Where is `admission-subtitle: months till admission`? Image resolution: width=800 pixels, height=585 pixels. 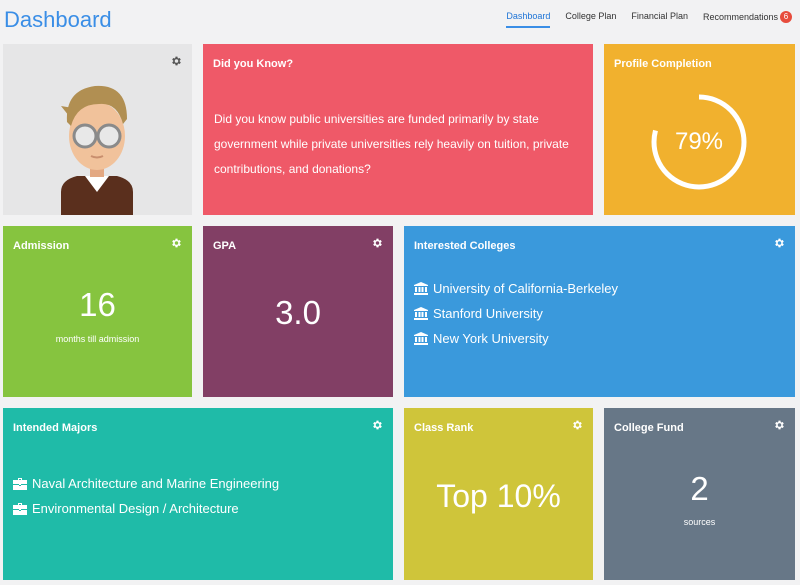 admission-subtitle: months till admission is located at coordinates (97, 339).